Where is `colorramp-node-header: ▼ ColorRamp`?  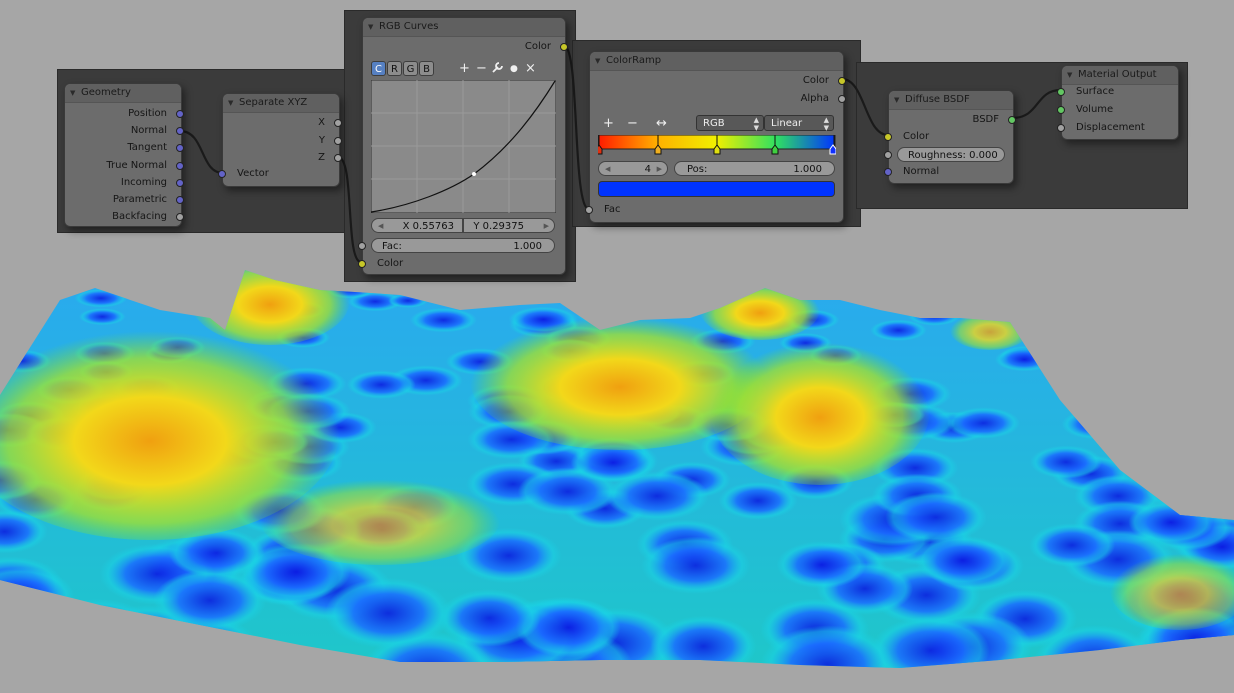
colorramp-node-header: ▼ ColorRamp is located at coordinates (716, 61).